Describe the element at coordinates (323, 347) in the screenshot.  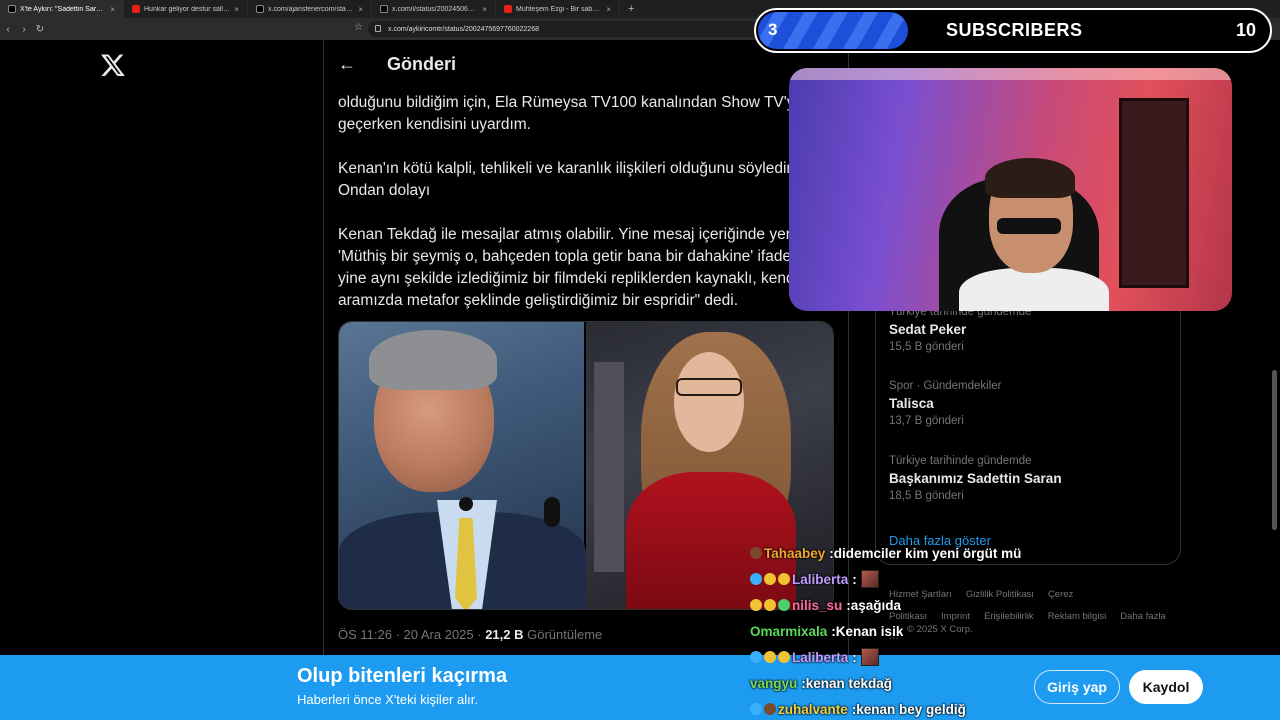
I see `column-divider` at that location.